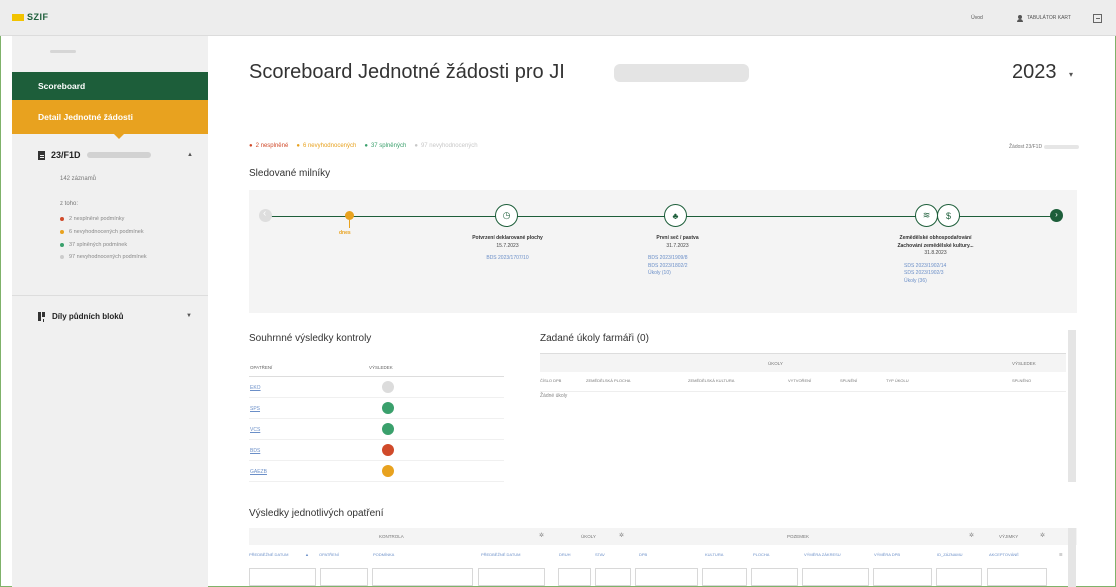 The width and height of the screenshot is (1116, 587). What do you see at coordinates (307, 554) in the screenshot?
I see `sort-up-icon: ▲` at bounding box center [307, 554].